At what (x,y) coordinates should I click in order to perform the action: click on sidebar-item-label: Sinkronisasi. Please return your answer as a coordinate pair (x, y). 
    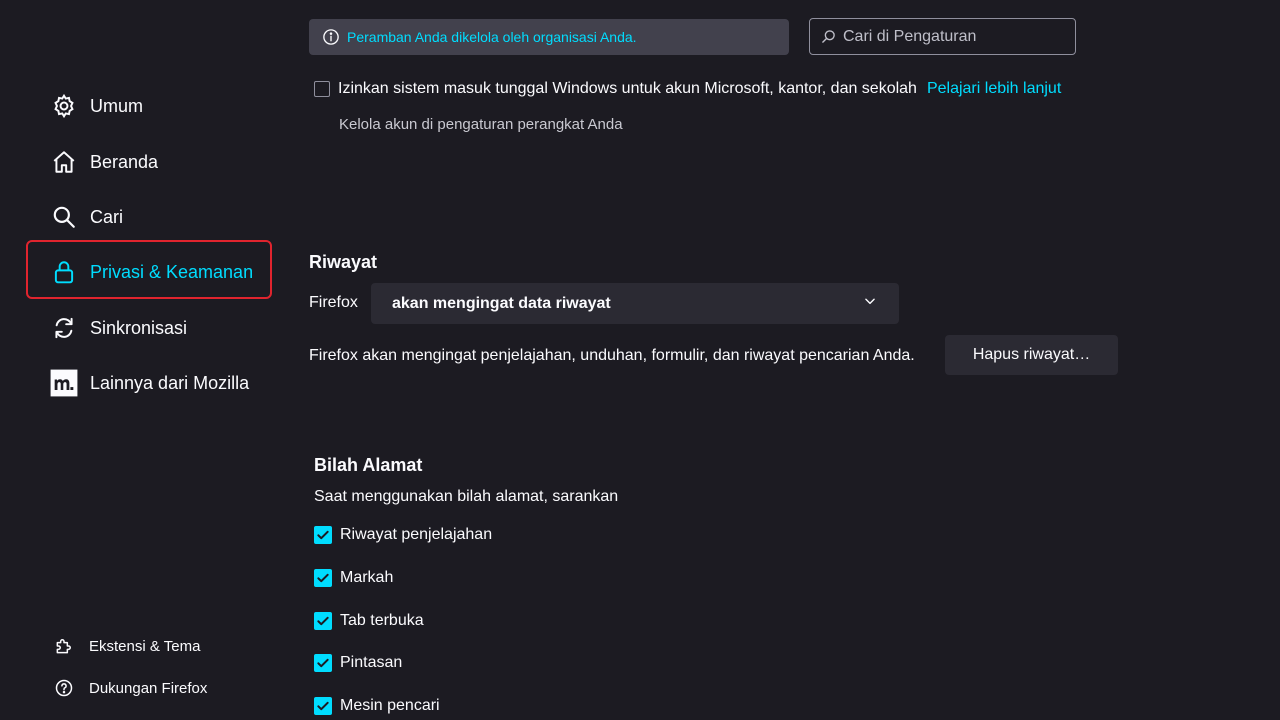
    Looking at the image, I should click on (139, 327).